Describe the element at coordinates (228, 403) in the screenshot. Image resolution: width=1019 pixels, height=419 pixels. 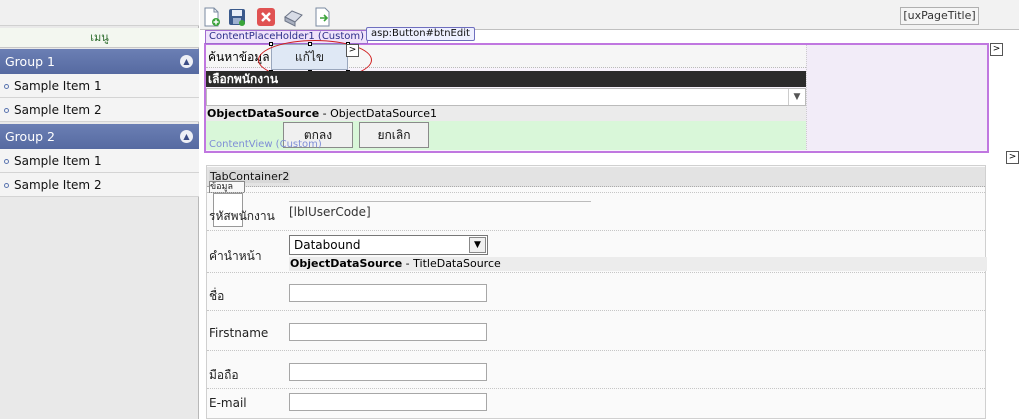
I see `email-label: E-mail` at that location.